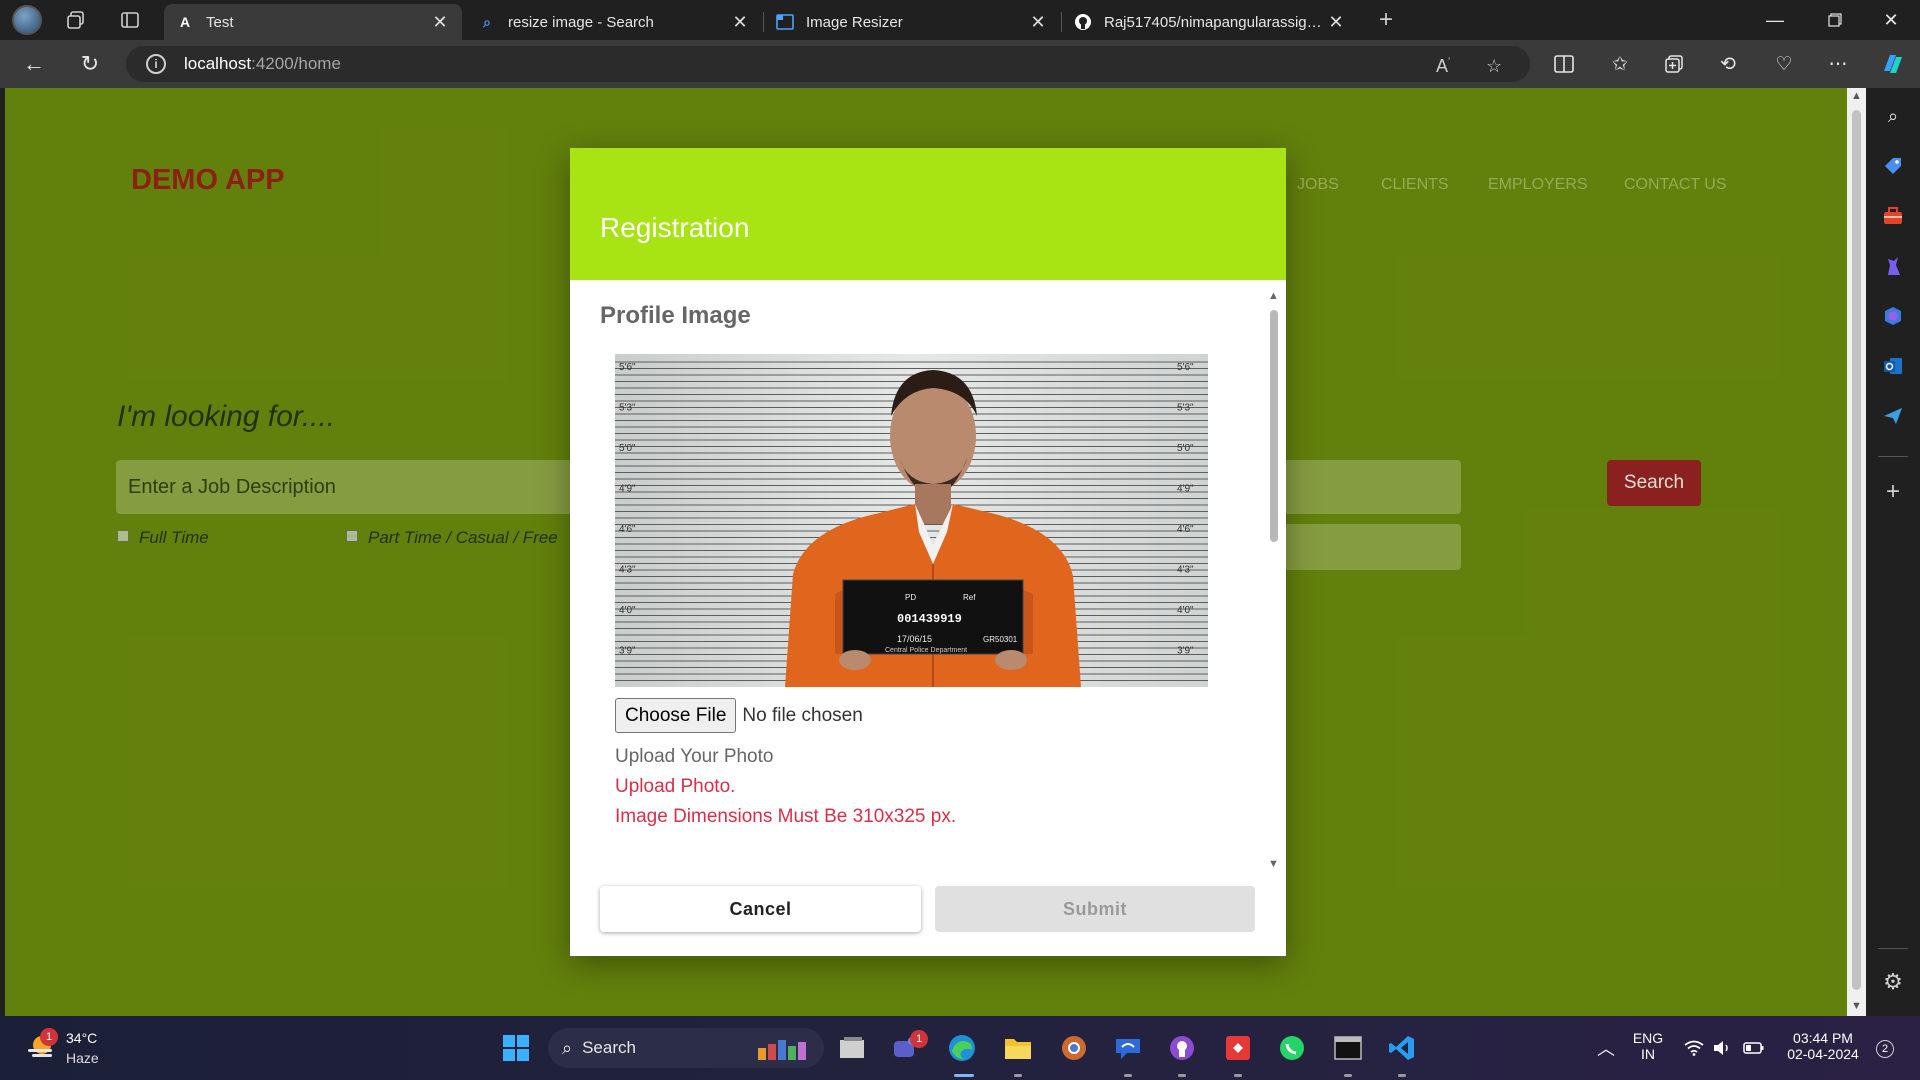 The width and height of the screenshot is (1920, 1080). What do you see at coordinates (1018, 1048) in the screenshot?
I see `file-explorer-icon` at bounding box center [1018, 1048].